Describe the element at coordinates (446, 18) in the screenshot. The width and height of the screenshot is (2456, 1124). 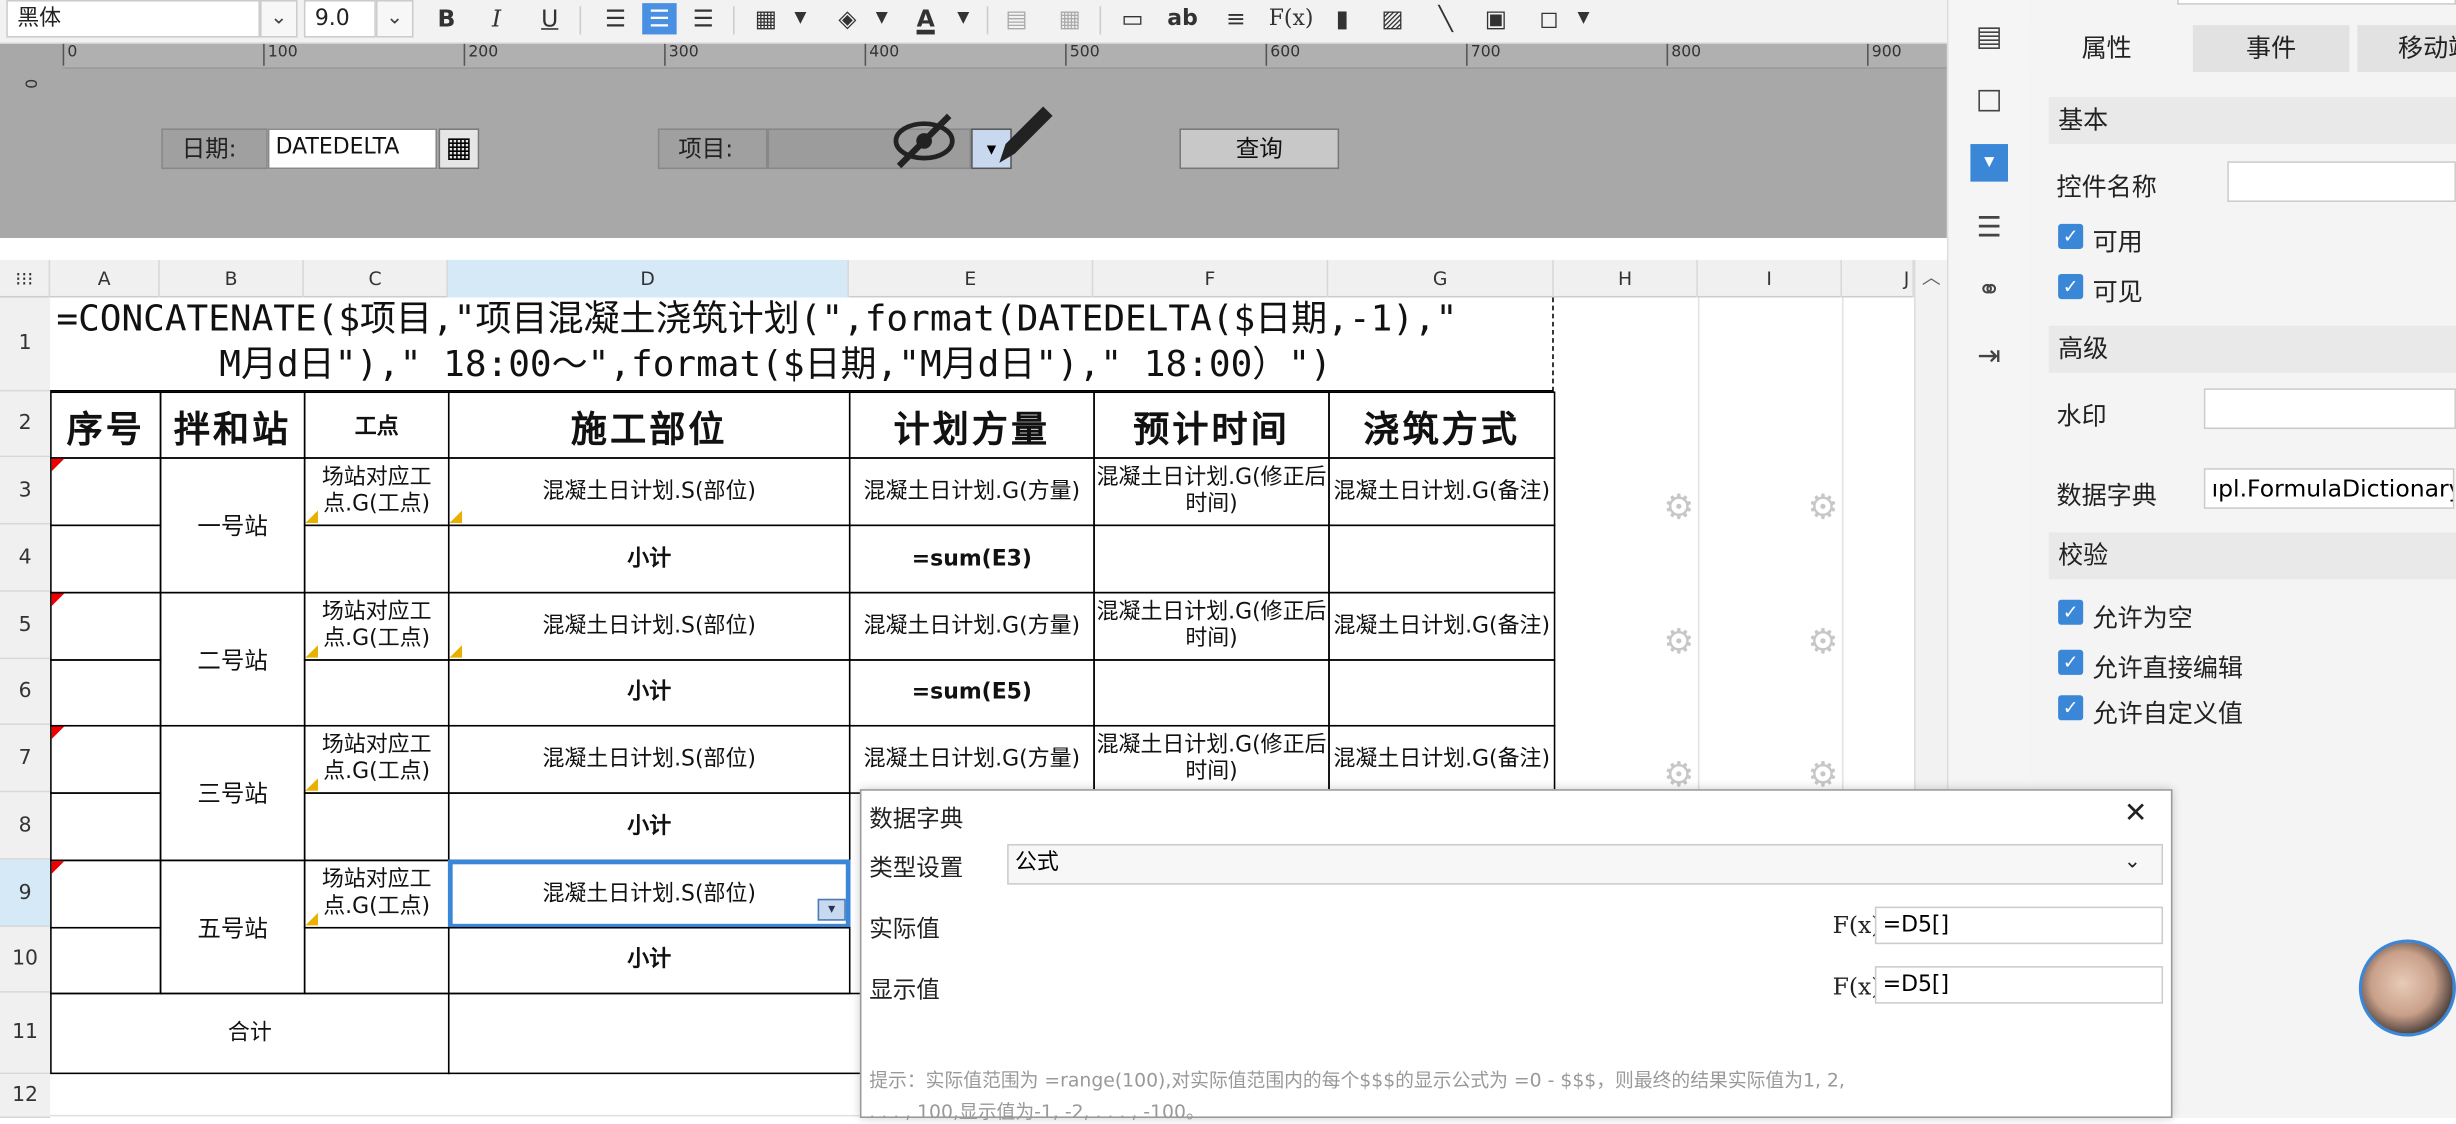
I see `bold-button: B` at that location.